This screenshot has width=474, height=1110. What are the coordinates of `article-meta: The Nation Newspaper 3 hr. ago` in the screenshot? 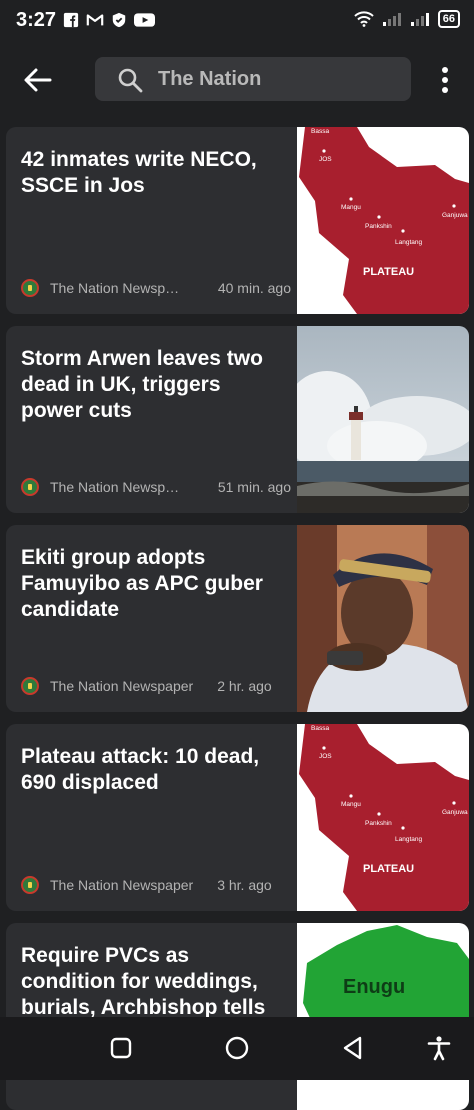 It's located at (156, 885).